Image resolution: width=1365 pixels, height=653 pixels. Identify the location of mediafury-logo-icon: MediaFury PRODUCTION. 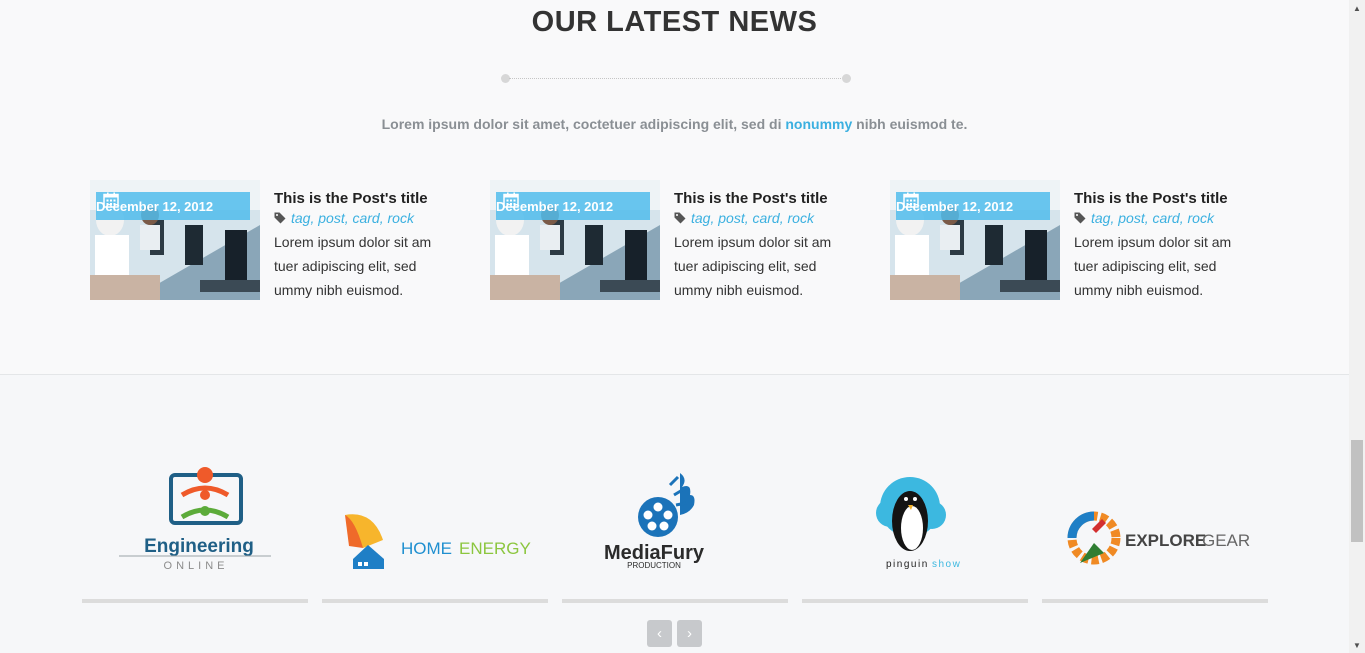
(654, 521).